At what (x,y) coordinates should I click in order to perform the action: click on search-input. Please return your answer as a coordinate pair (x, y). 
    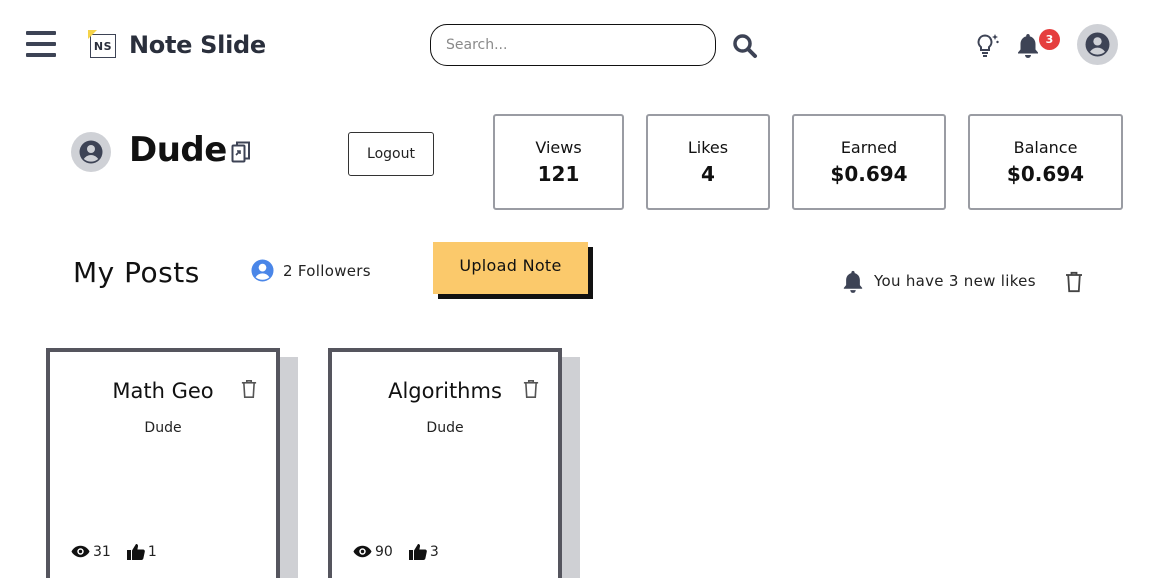
    Looking at the image, I should click on (573, 45).